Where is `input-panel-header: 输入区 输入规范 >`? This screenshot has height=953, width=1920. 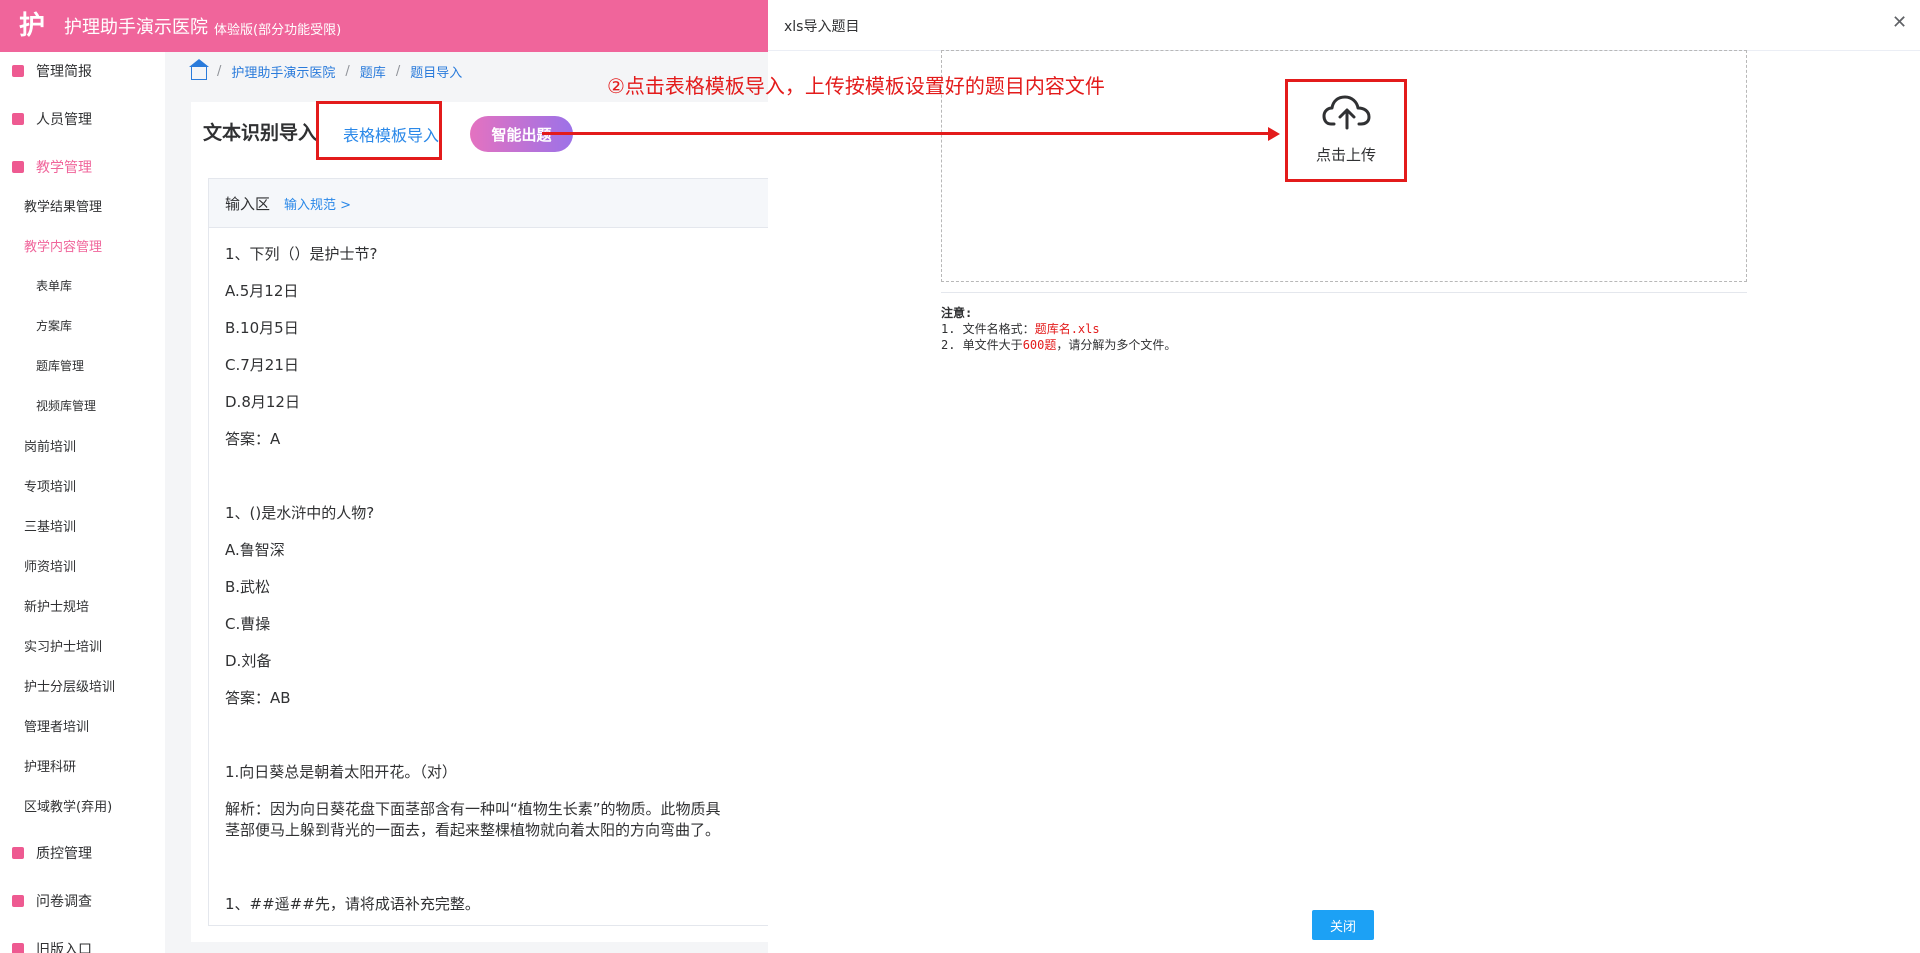 input-panel-header: 输入区 输入规范 > is located at coordinates (489, 203).